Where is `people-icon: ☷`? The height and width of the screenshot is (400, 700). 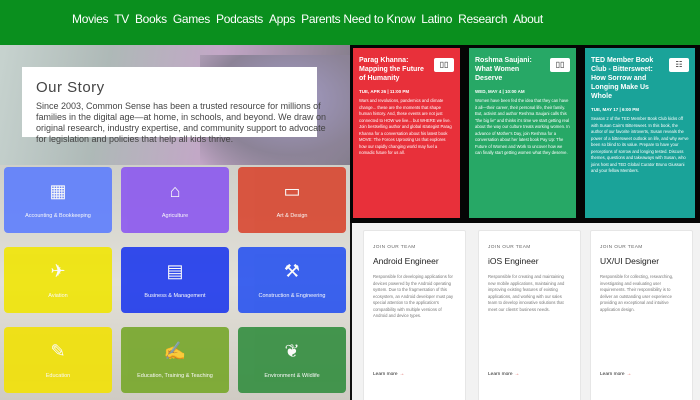 people-icon: ☷ is located at coordinates (679, 65).